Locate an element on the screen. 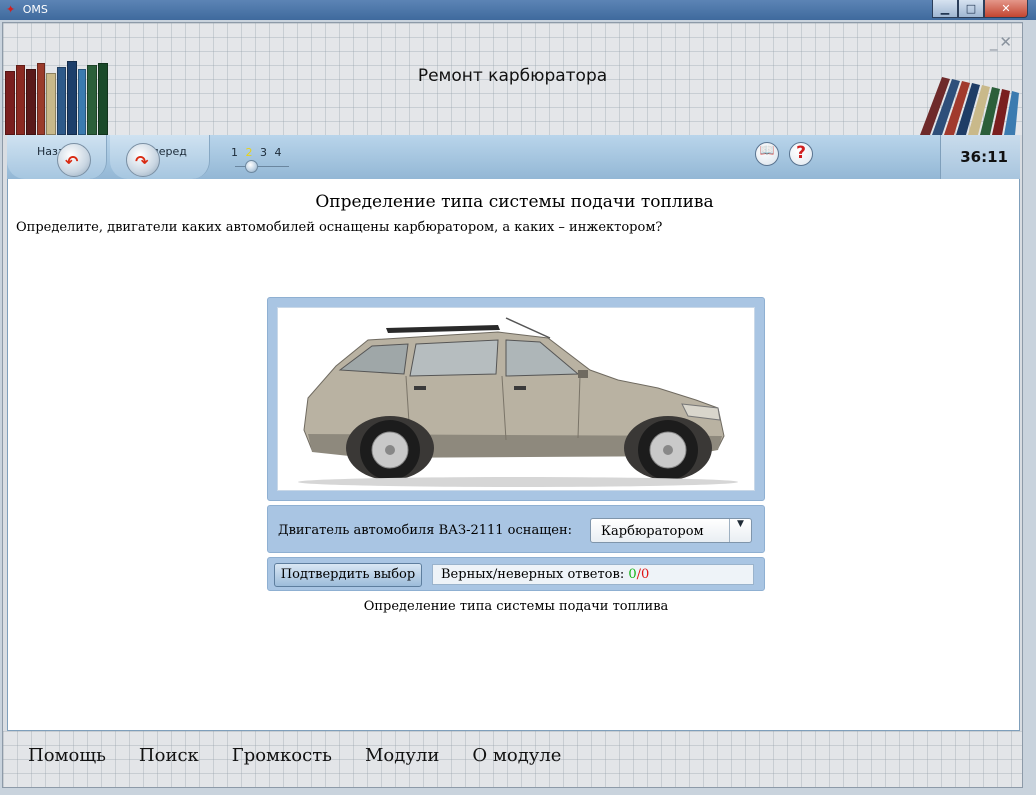 The width and height of the screenshot is (1036, 795). engine-type-select: Карбюратором ▼ is located at coordinates (671, 530).